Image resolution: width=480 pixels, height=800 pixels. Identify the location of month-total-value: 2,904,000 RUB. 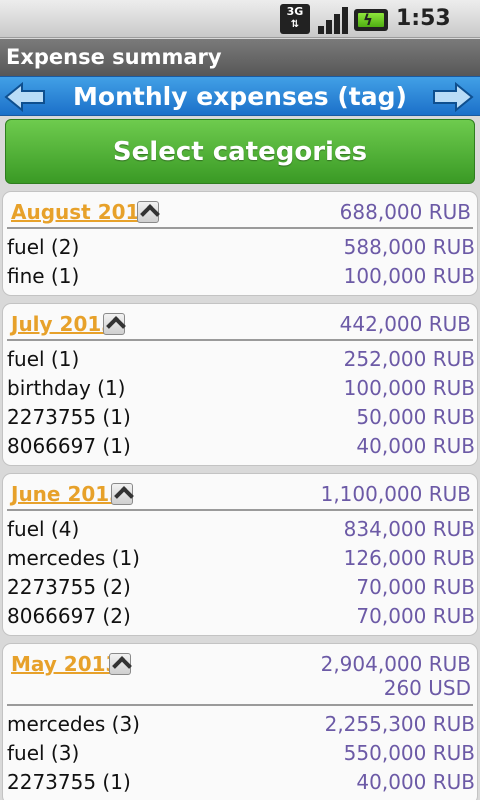
(395, 664).